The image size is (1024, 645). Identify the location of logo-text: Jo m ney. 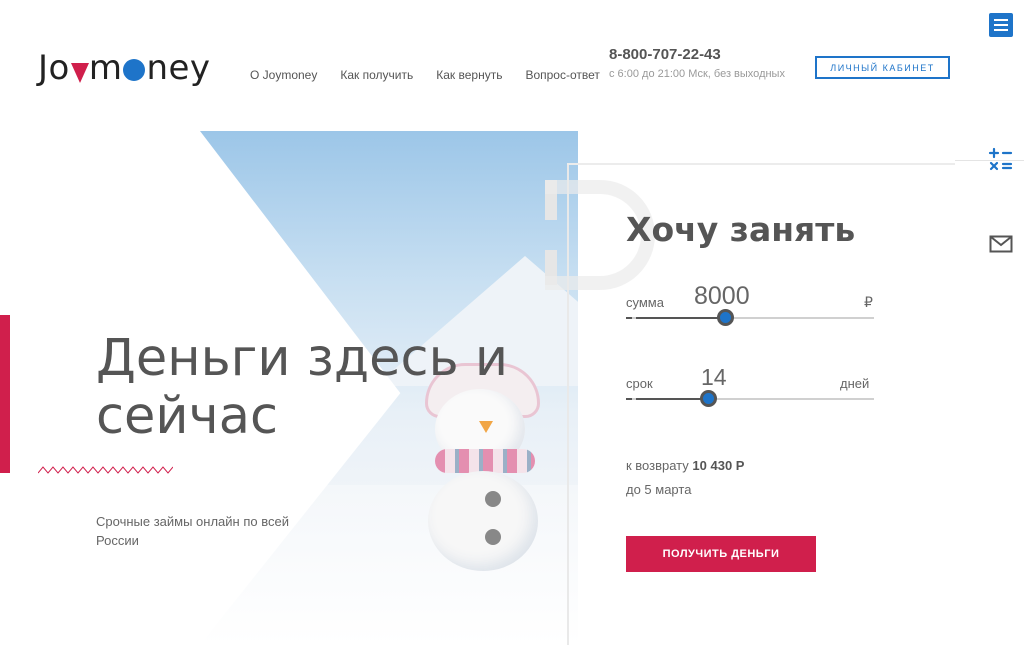
(124, 68).